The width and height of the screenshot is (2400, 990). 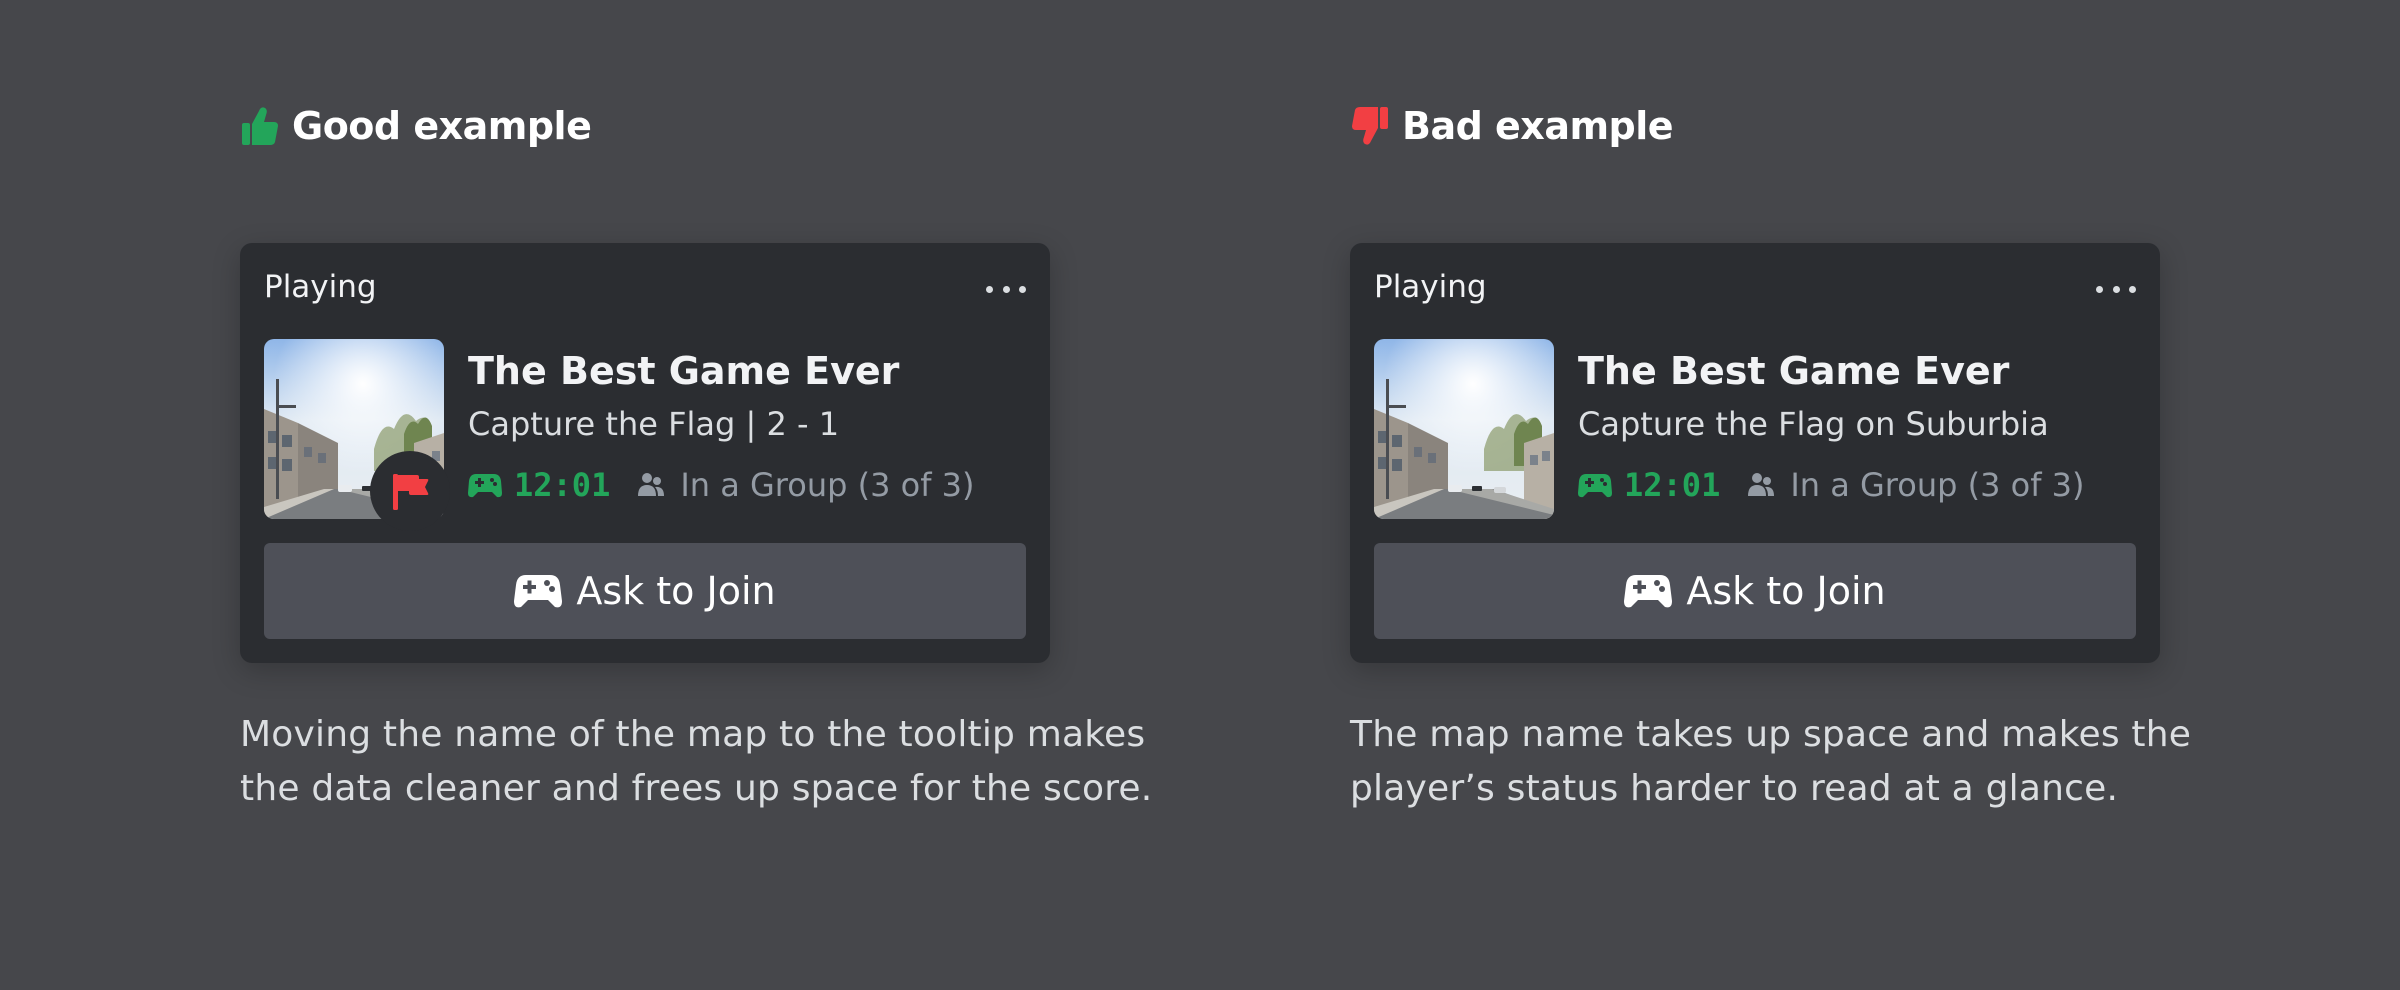 What do you see at coordinates (1813, 424) in the screenshot?
I see `game-detail: Capture the Flag on Suburbia` at bounding box center [1813, 424].